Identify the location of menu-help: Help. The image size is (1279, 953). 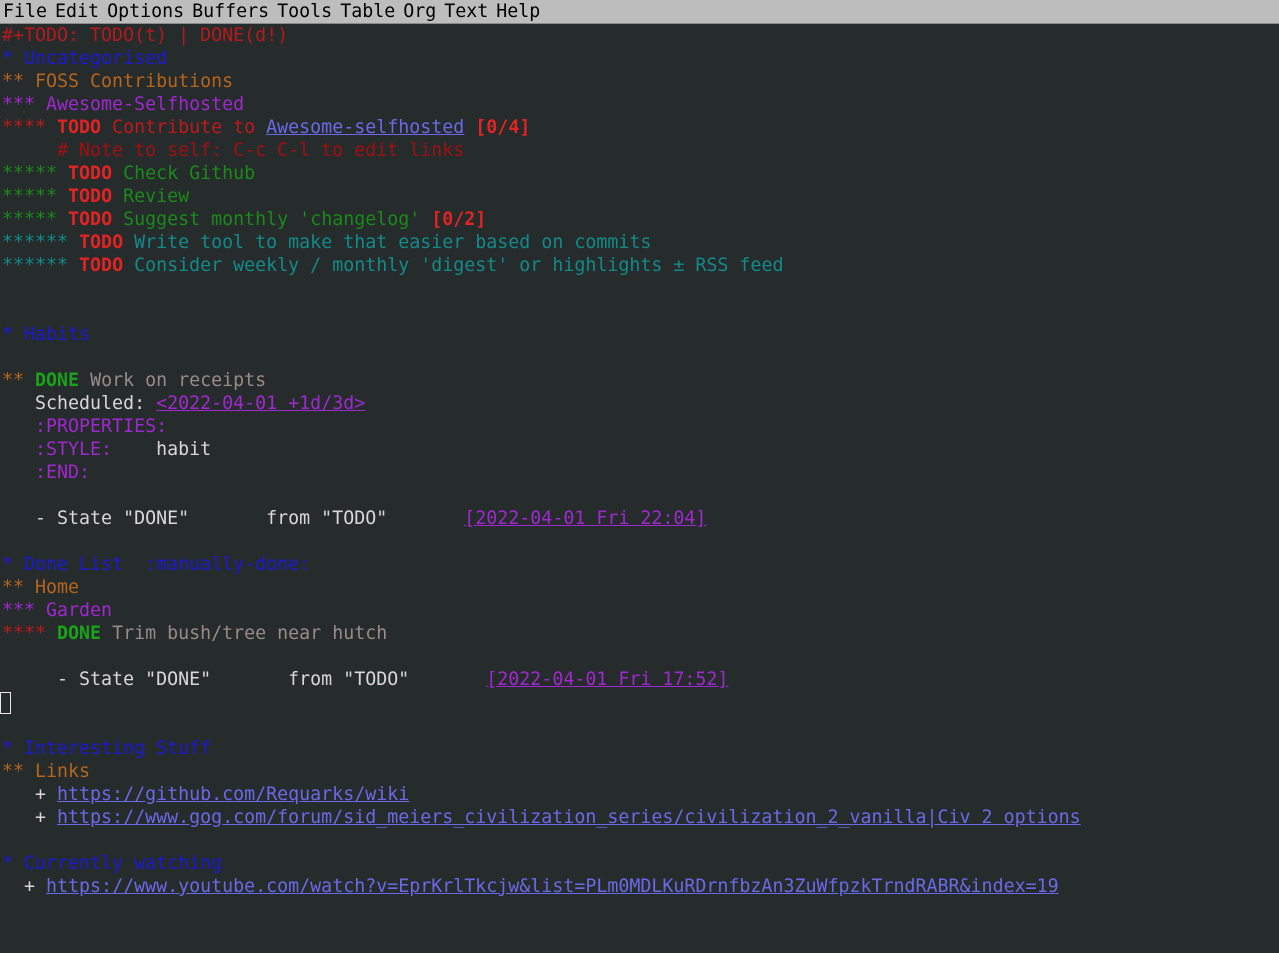
(519, 12).